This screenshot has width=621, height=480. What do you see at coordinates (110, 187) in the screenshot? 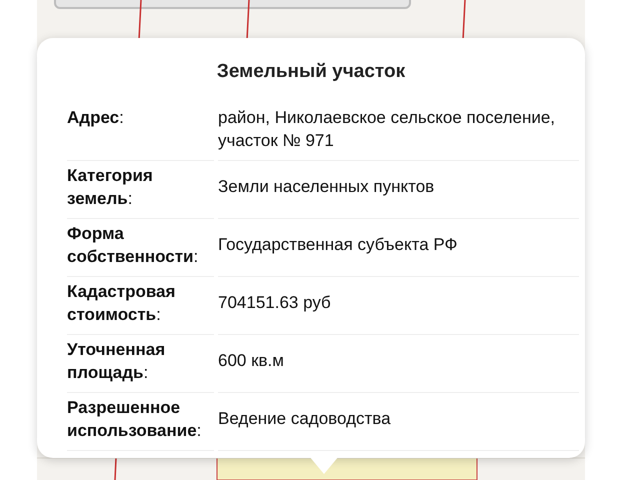
I see `field-label: Категория земель:` at bounding box center [110, 187].